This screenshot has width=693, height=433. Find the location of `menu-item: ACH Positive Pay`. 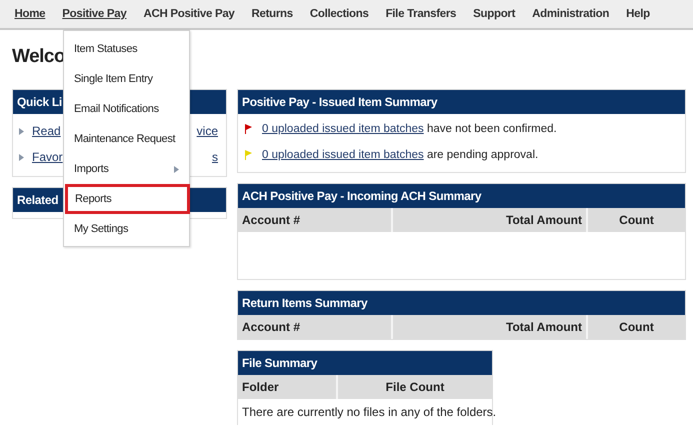

menu-item: ACH Positive Pay is located at coordinates (189, 14).